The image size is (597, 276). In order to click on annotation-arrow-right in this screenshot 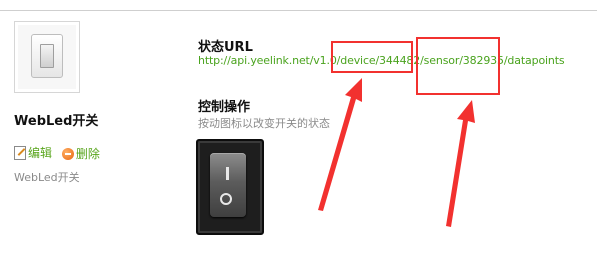, I will do `click(460, 163)`.